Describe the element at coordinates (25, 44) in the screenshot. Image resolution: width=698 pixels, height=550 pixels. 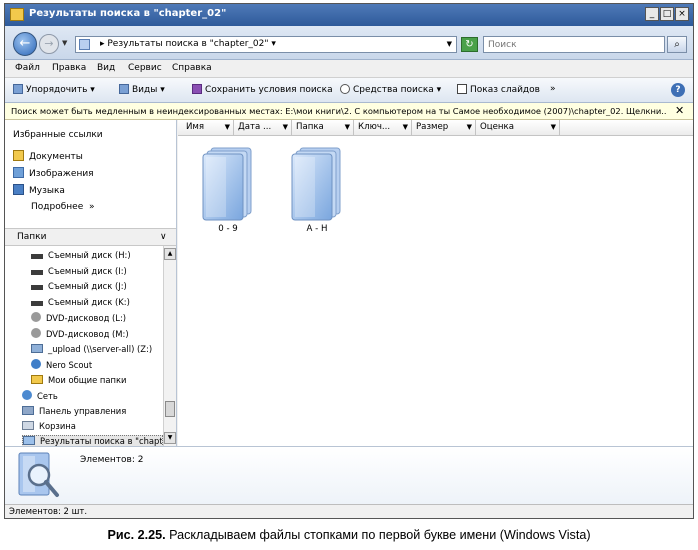
I see `back-button: ←` at that location.